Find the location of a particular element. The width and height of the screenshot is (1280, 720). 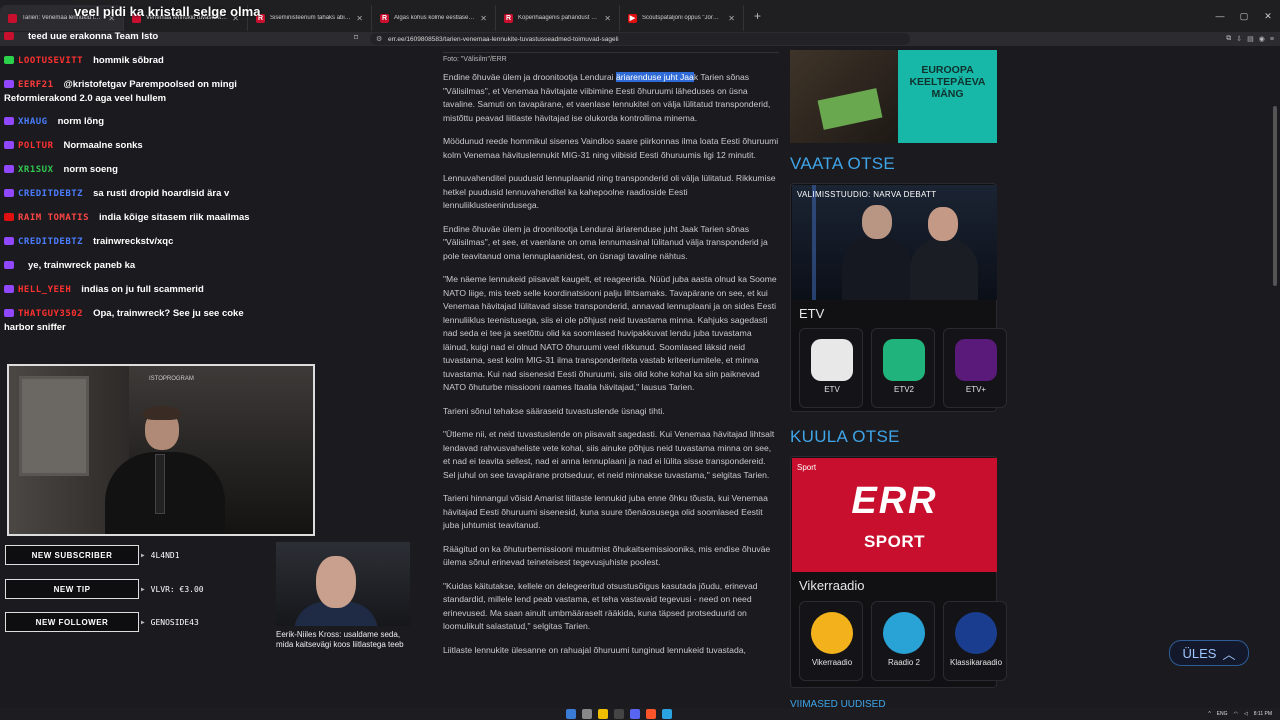

radio-channel-2: Raadio 2 is located at coordinates (903, 641).